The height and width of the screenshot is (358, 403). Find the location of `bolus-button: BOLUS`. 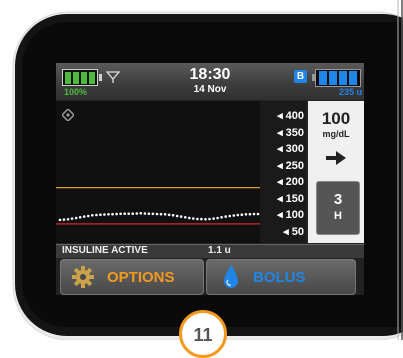

bolus-button: BOLUS is located at coordinates (281, 277).